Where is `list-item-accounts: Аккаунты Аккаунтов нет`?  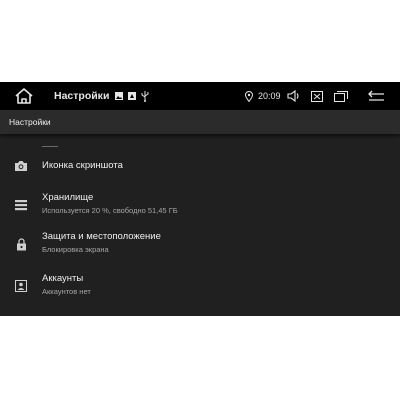 list-item-accounts: Аккаунты Аккаунтов нет is located at coordinates (200, 286).